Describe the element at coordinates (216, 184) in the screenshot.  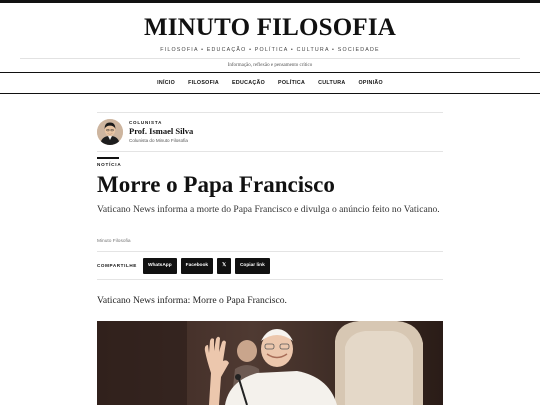
I see `article-headline: Morre o Papa Francisco` at that location.